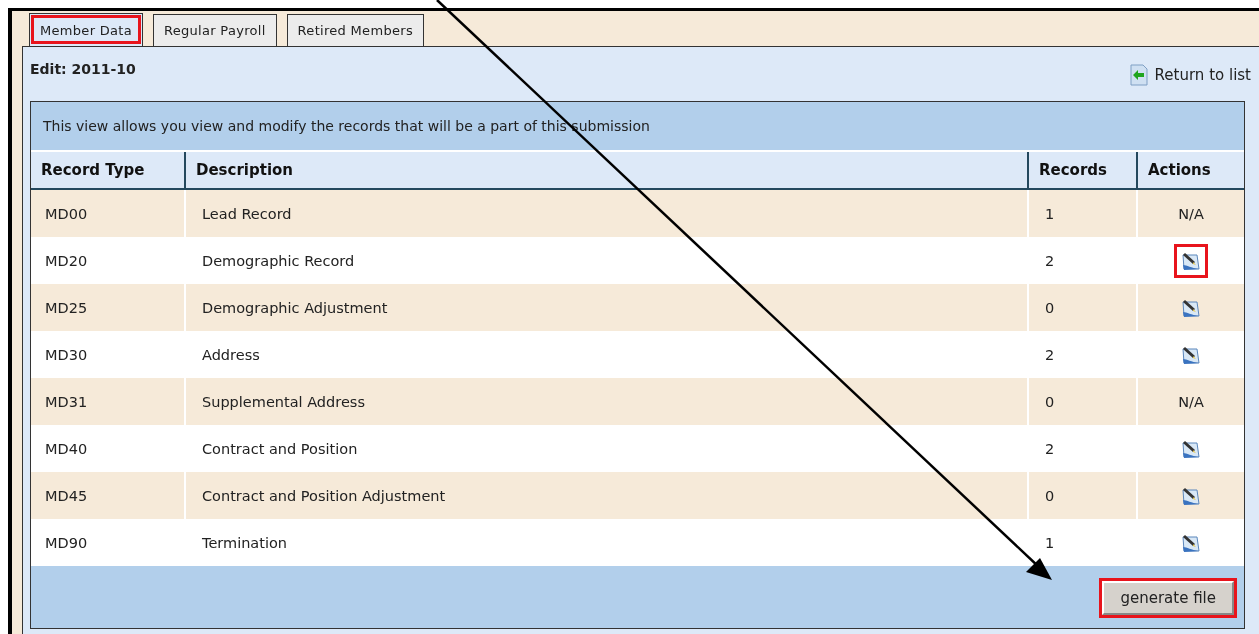  I want to click on edit-icon, so click(1191, 260).